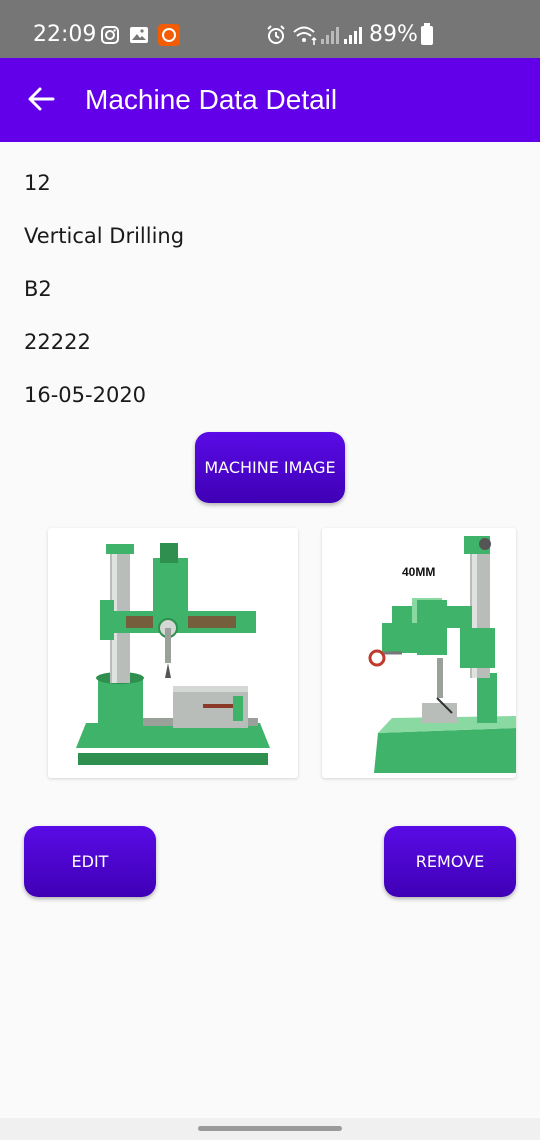 This screenshot has width=540, height=1140. I want to click on status-time: 22:09, so click(65, 34).